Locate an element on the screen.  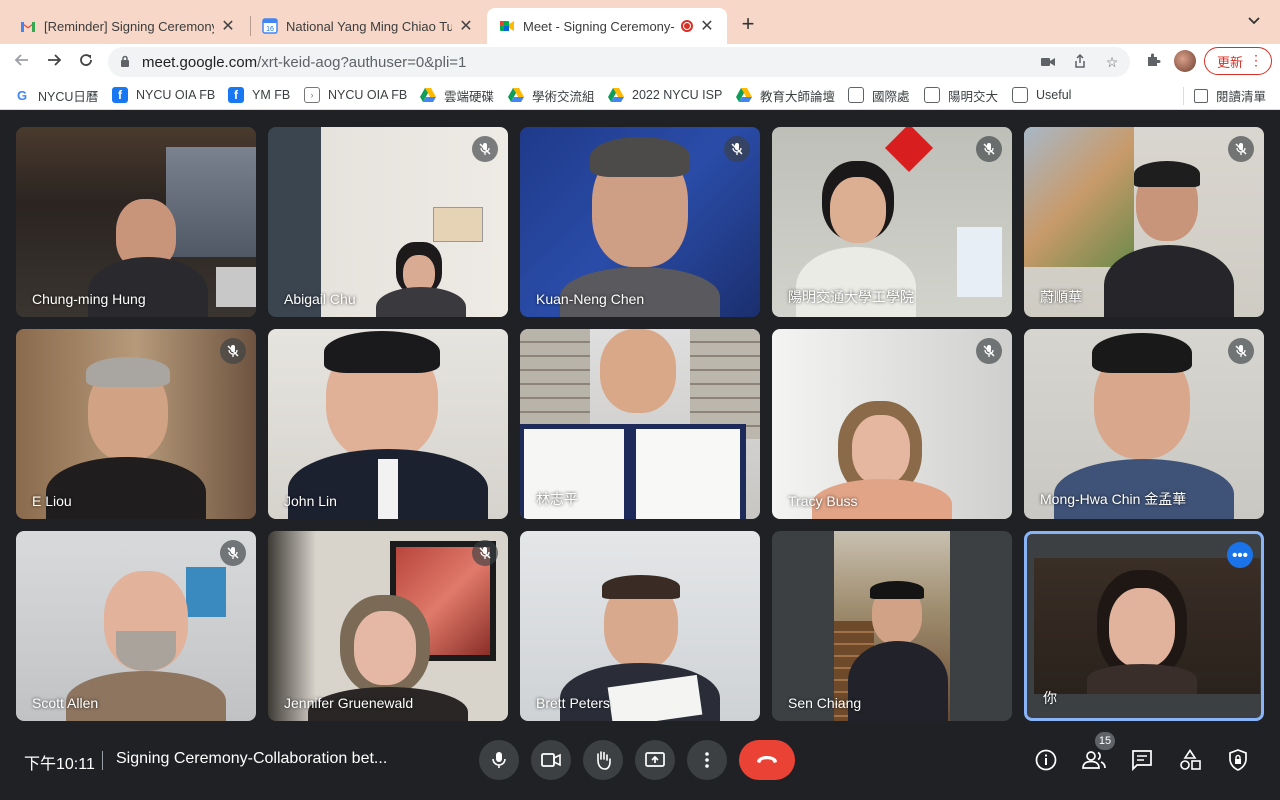
participant-tile: 林志平 is located at coordinates (640, 424).